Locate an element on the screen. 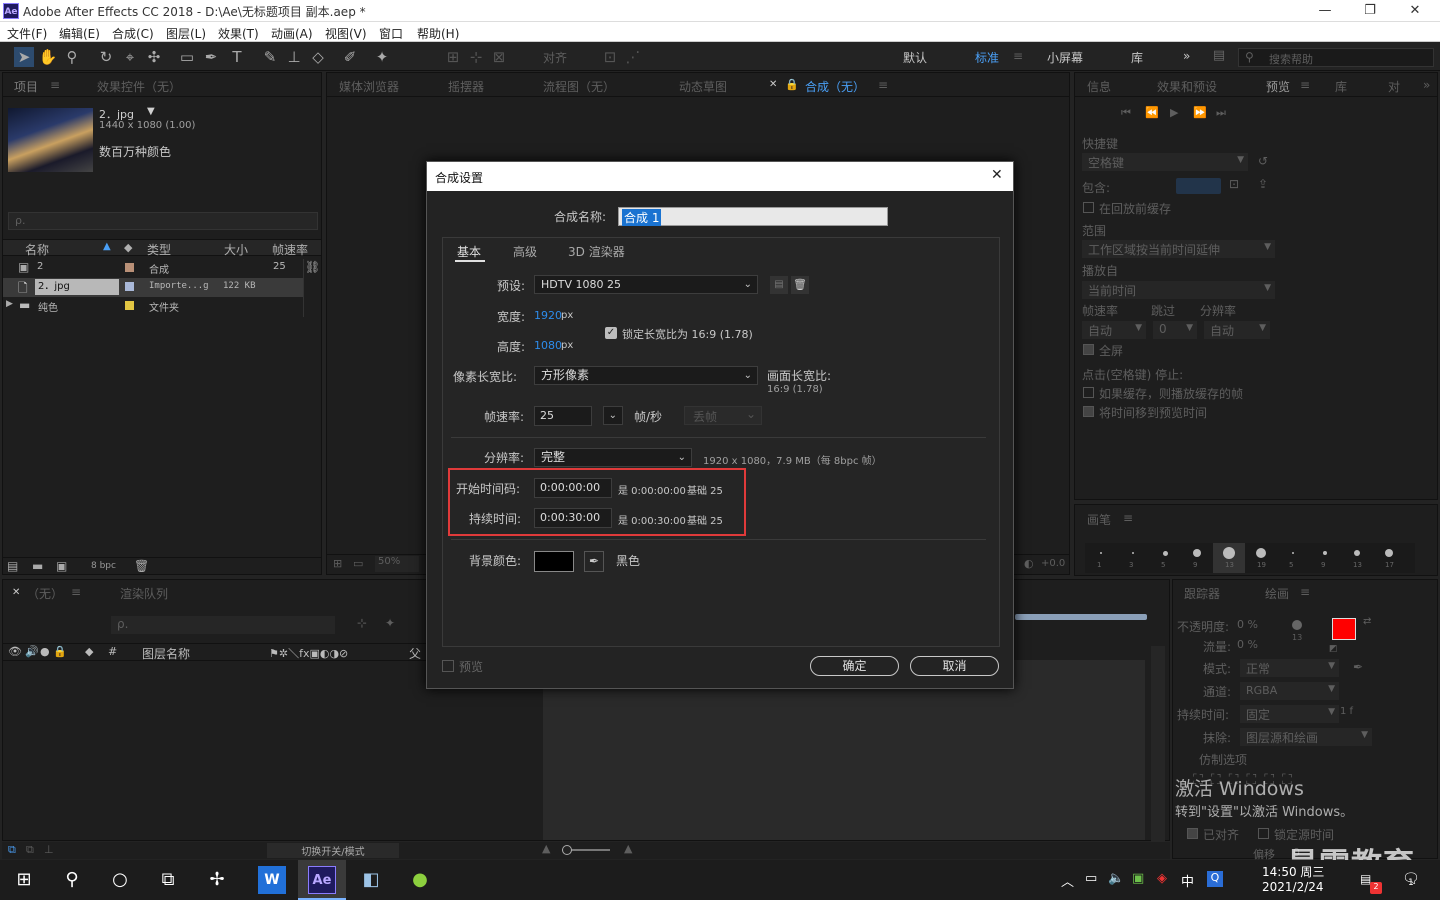  menu-composition: 合成(C) is located at coordinates (133, 33).